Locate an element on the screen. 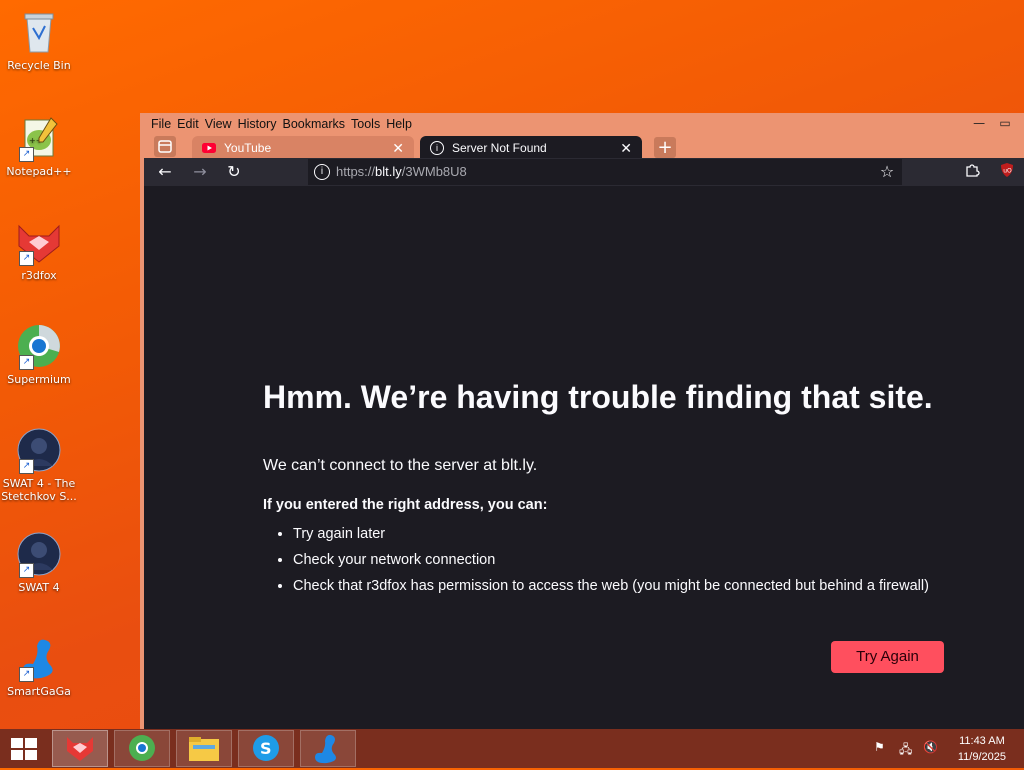 The width and height of the screenshot is (1024, 770). reload-button: ↻ is located at coordinates (234, 172).